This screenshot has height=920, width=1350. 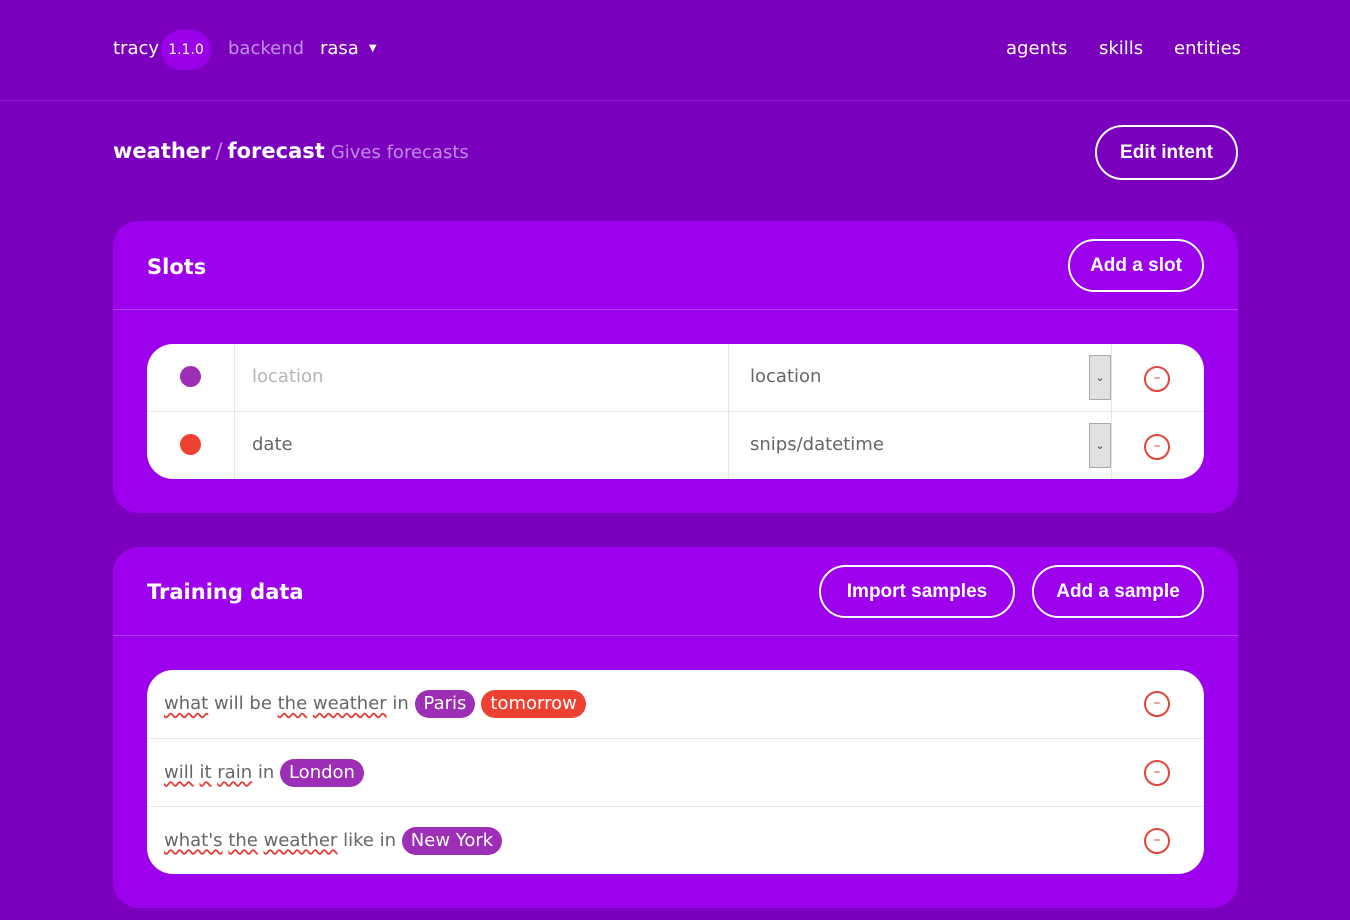 What do you see at coordinates (1121, 48) in the screenshot?
I see `nav-skills: skills` at bounding box center [1121, 48].